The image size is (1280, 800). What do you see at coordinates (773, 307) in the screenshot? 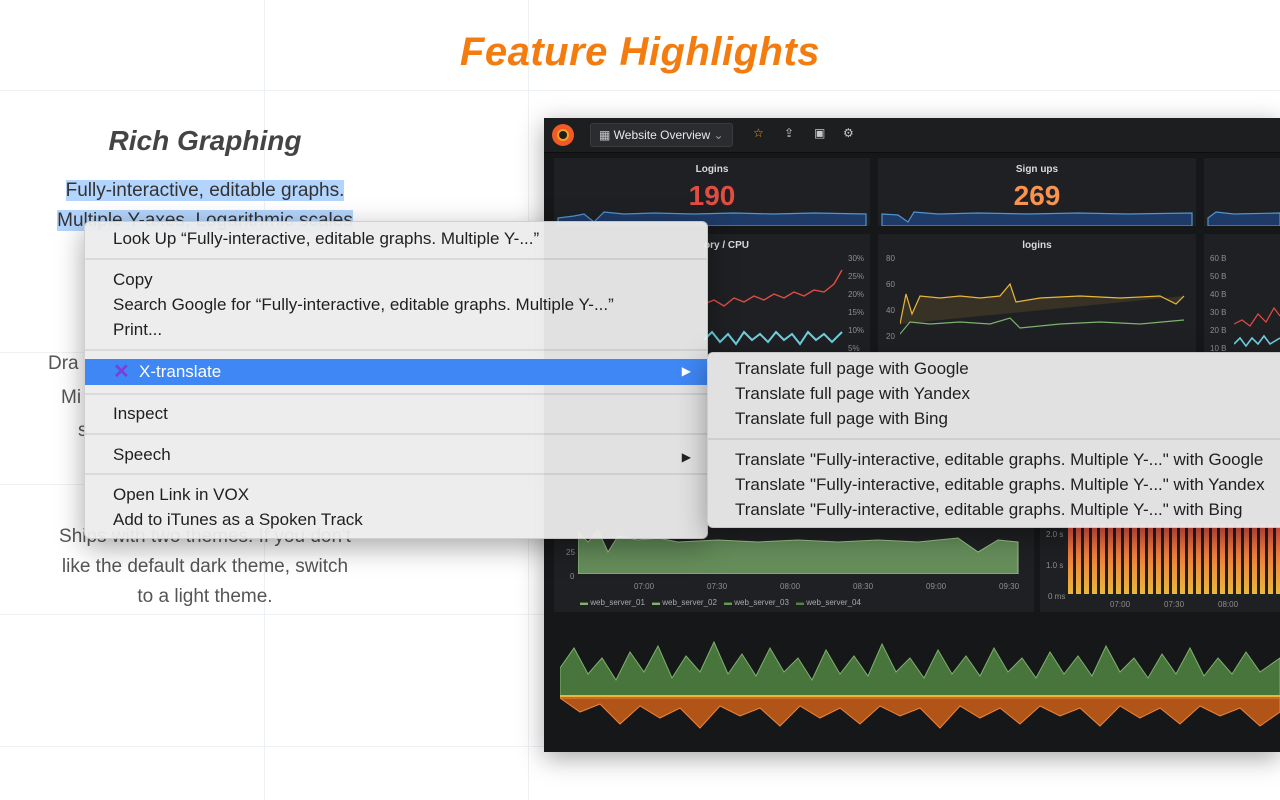
I see `cpu-lines` at bounding box center [773, 307].